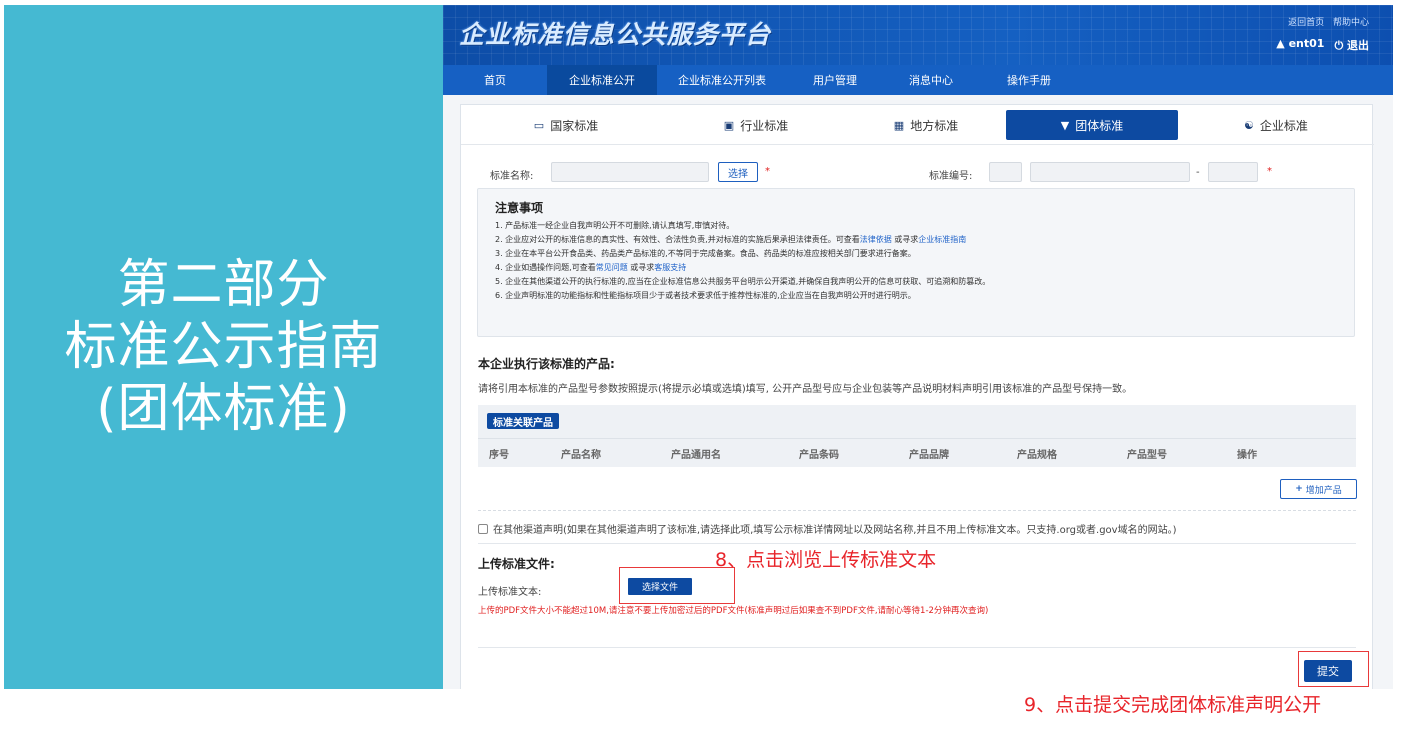 The image size is (1408, 742). I want to click on user-menu: ▲ ent01, so click(1300, 45).